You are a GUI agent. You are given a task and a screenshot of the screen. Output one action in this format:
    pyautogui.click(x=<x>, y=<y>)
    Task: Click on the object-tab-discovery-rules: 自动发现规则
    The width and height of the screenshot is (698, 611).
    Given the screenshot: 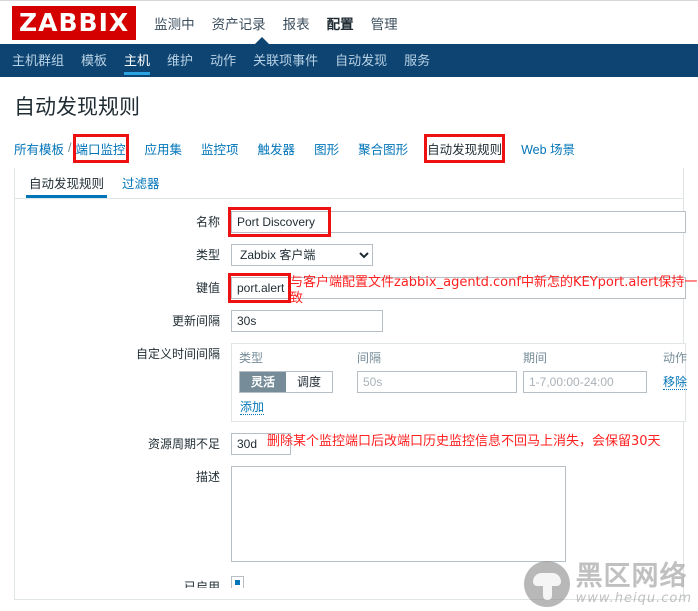 What is the action you would take?
    pyautogui.click(x=465, y=148)
    